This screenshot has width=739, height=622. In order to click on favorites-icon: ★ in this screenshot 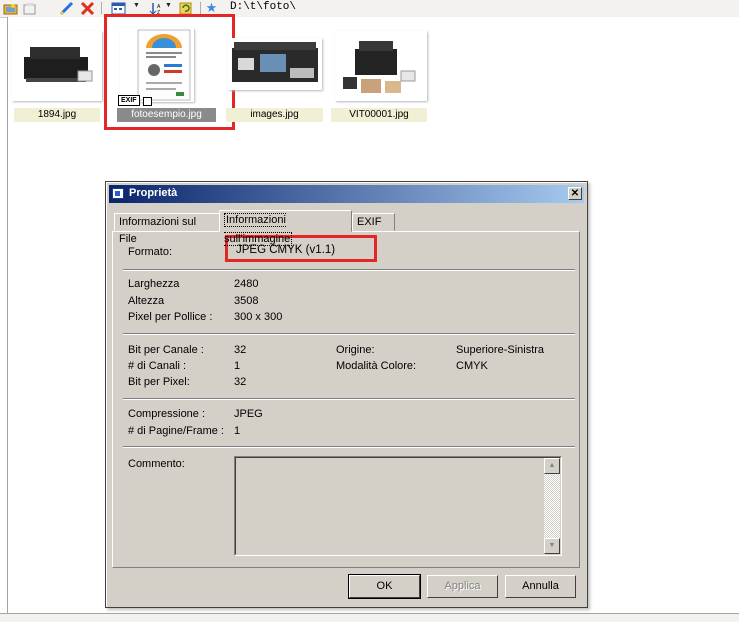, I will do `click(211, 8)`.